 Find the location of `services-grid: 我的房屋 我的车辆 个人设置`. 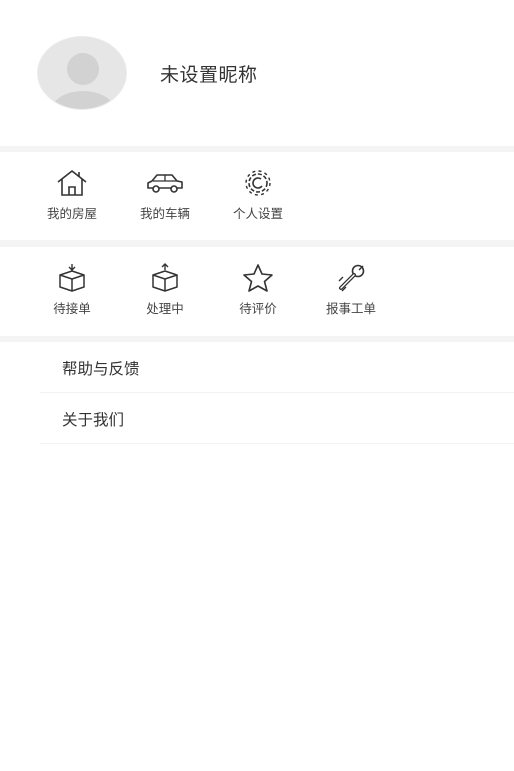

services-grid: 我的房屋 我的车辆 个人设置 is located at coordinates (257, 196).